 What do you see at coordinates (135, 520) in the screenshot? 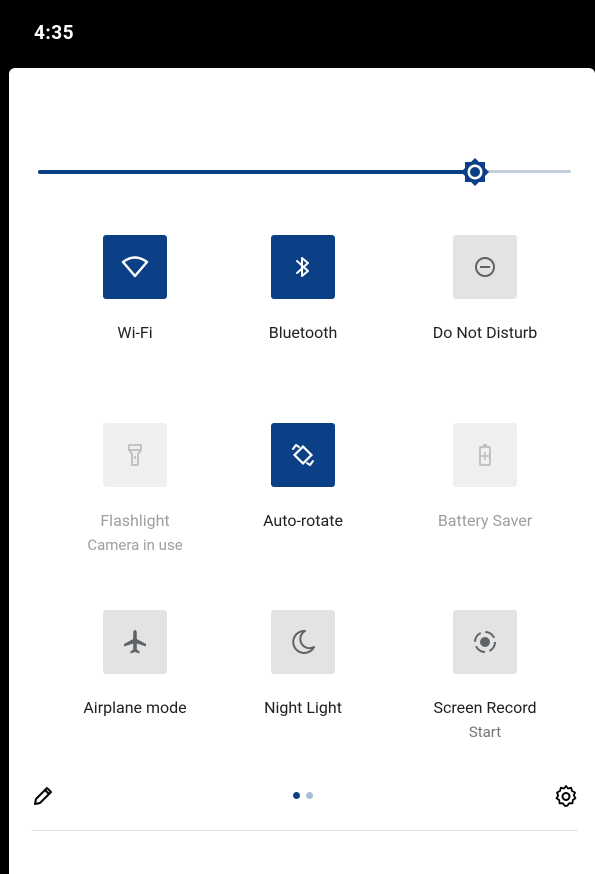
I see `tile-flashlight-label: Flashlight` at bounding box center [135, 520].